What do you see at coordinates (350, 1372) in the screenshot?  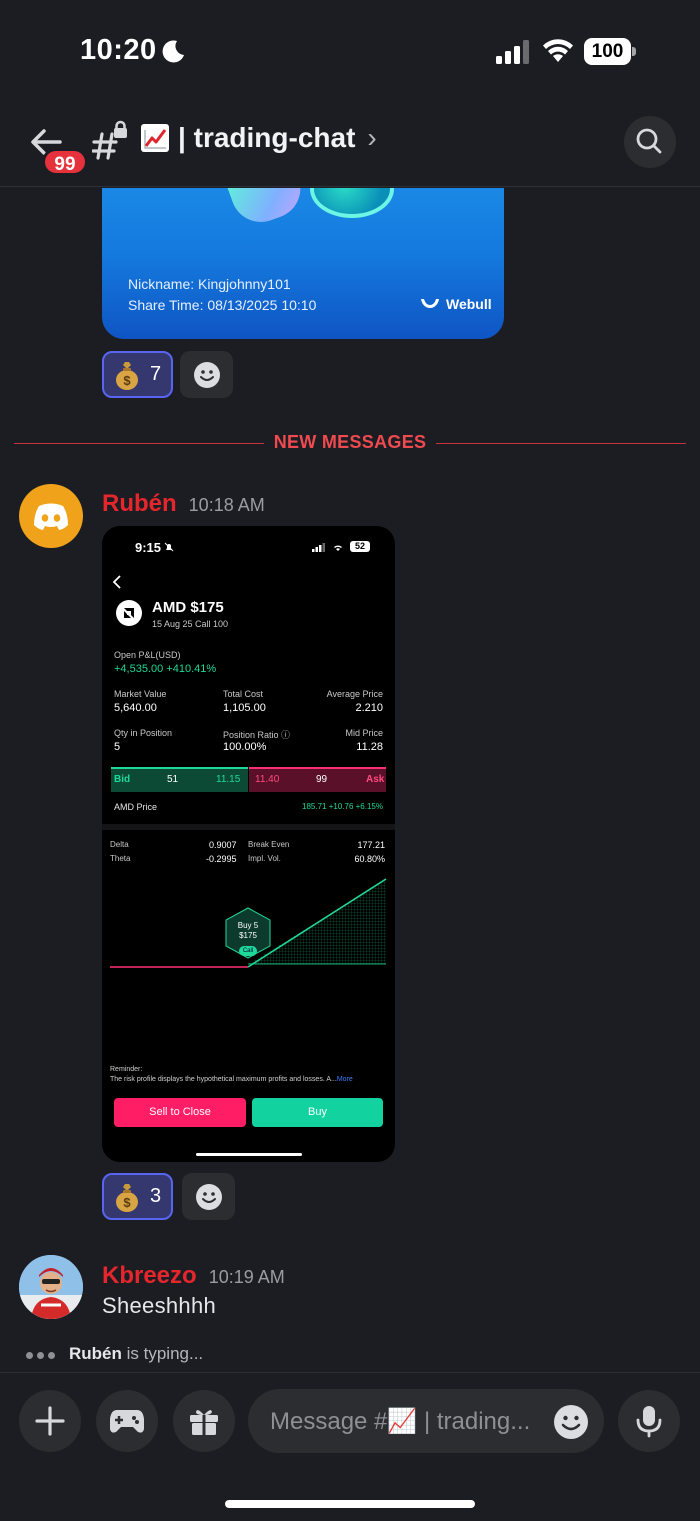 I see `composer-divider` at bounding box center [350, 1372].